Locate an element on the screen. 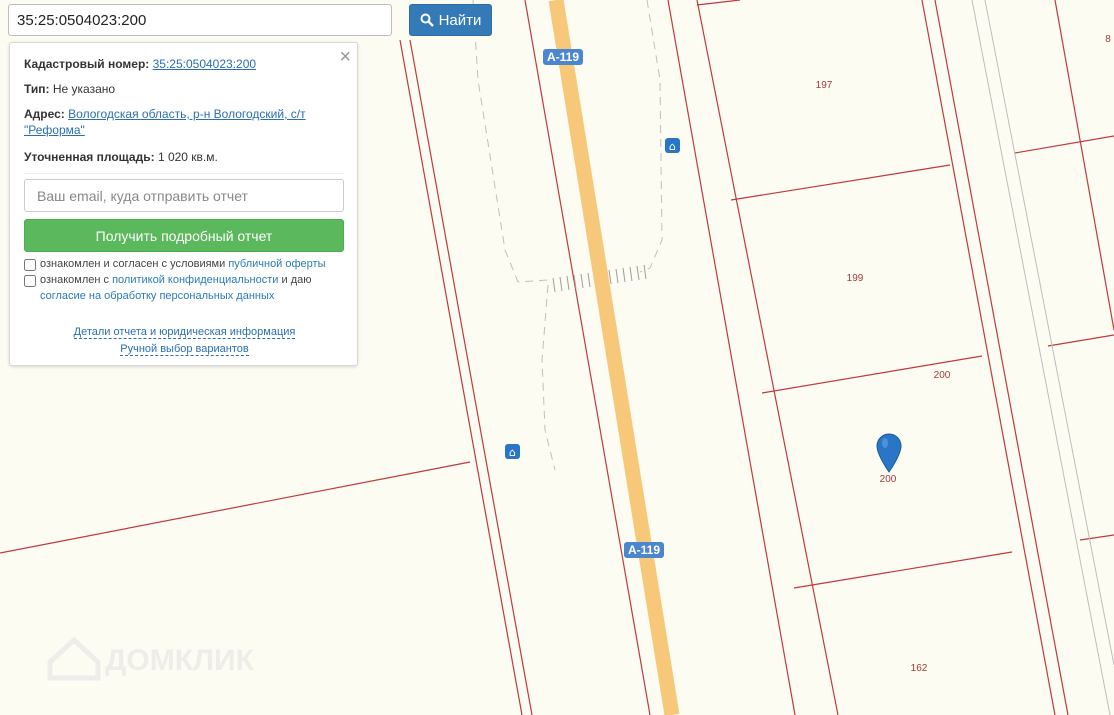  road-label-top: А-119 is located at coordinates (563, 57).